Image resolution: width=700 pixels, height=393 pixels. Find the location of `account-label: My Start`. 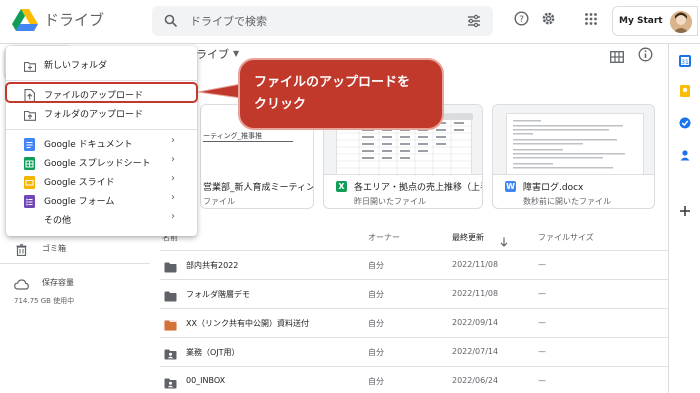

account-label: My Start is located at coordinates (641, 21).